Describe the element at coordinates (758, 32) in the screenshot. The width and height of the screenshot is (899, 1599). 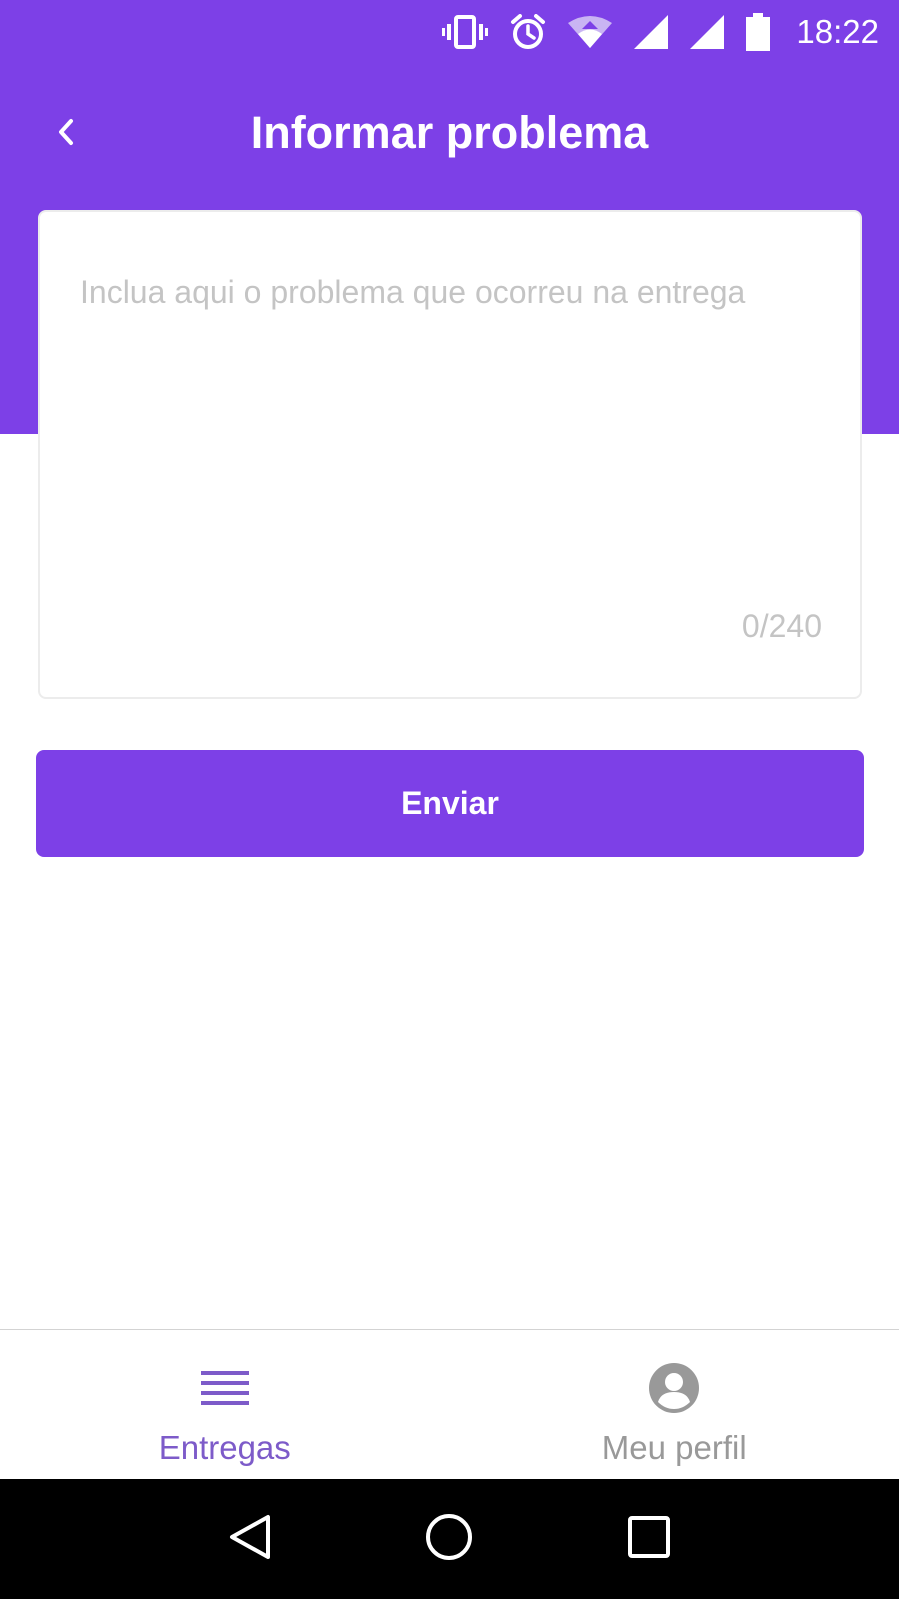
I see `battery-icon` at that location.